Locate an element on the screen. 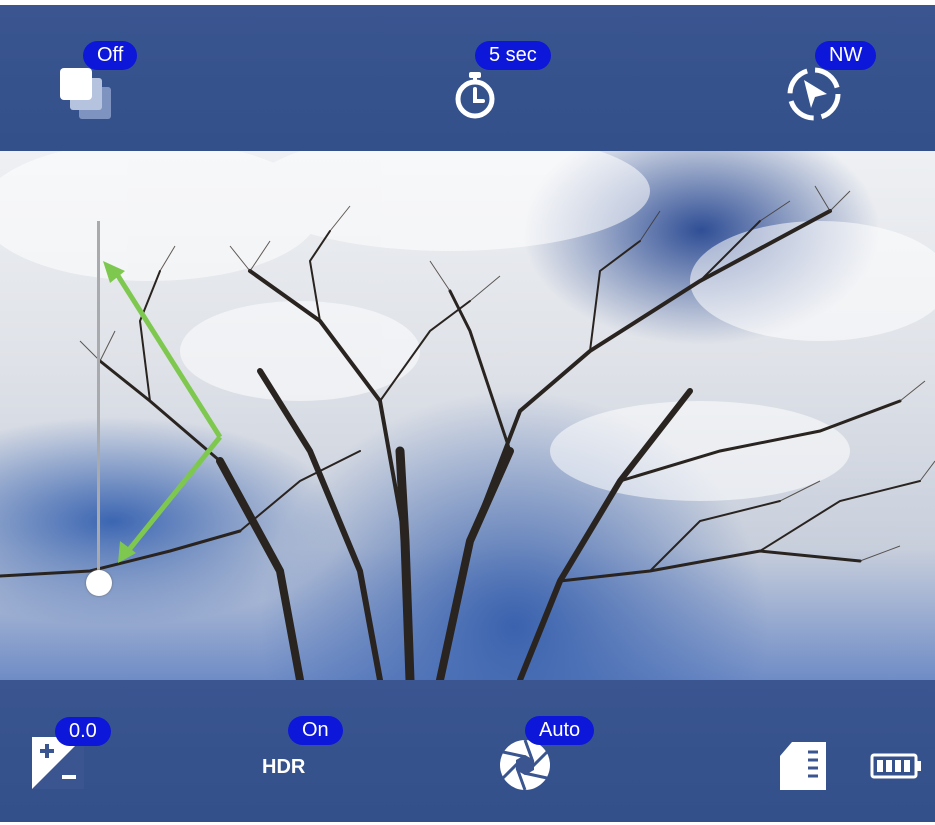 The width and height of the screenshot is (935, 825). self-timer-badge: 5 sec is located at coordinates (513, 55).